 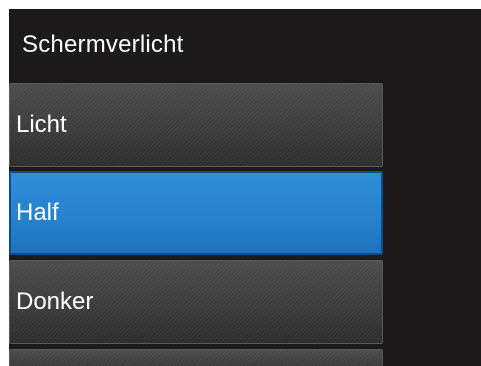 I want to click on next-option-button-partial, so click(x=196, y=357).